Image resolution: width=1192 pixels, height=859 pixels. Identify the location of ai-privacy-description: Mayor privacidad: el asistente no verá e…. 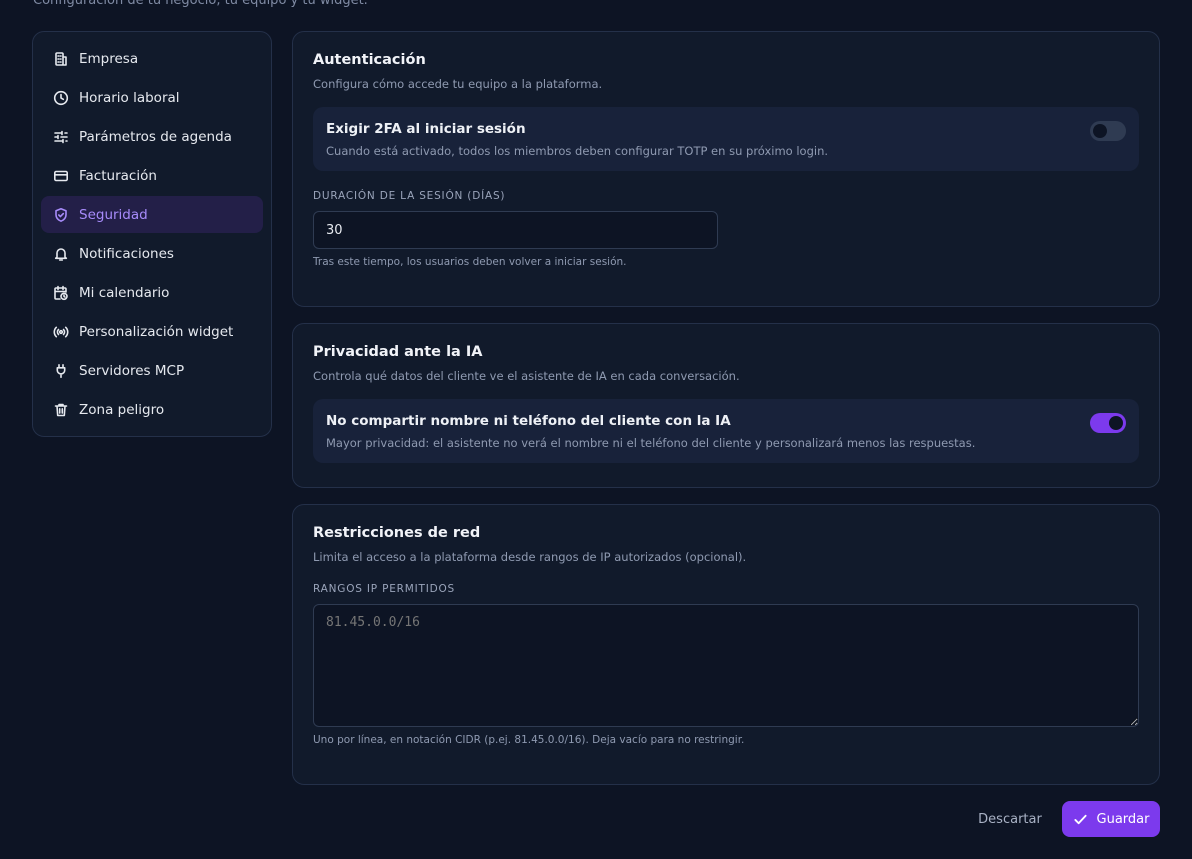
(651, 443).